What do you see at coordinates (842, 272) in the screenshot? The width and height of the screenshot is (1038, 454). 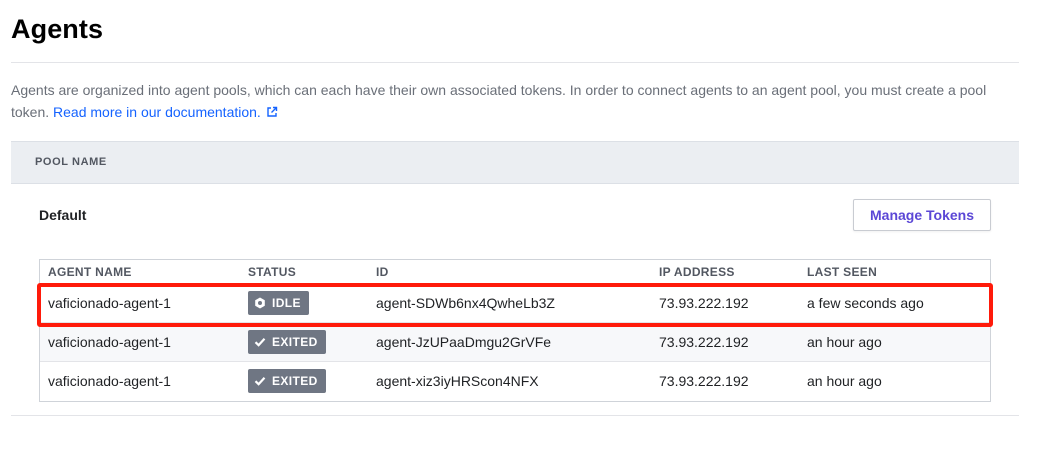 I see `last-seen-column-header: LAST SEEN` at bounding box center [842, 272].